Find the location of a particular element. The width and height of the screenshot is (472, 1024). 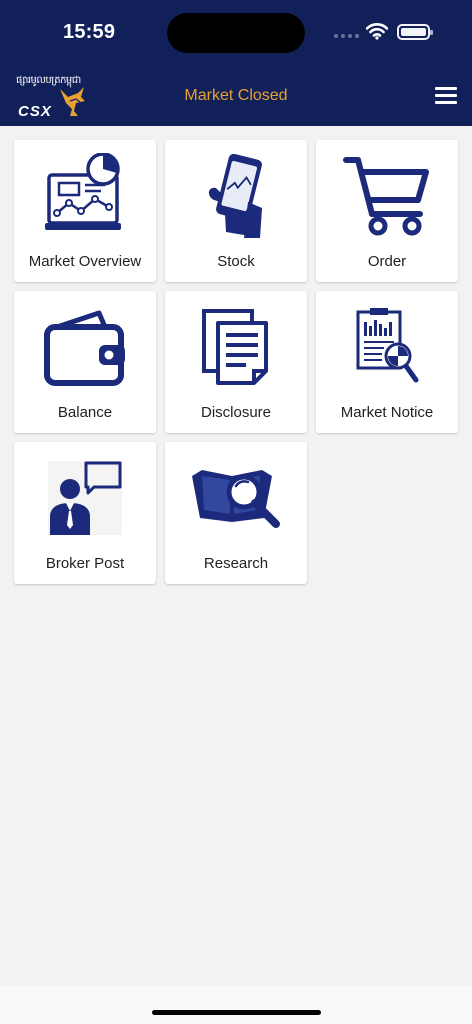

hamburger-icon is located at coordinates (446, 88).